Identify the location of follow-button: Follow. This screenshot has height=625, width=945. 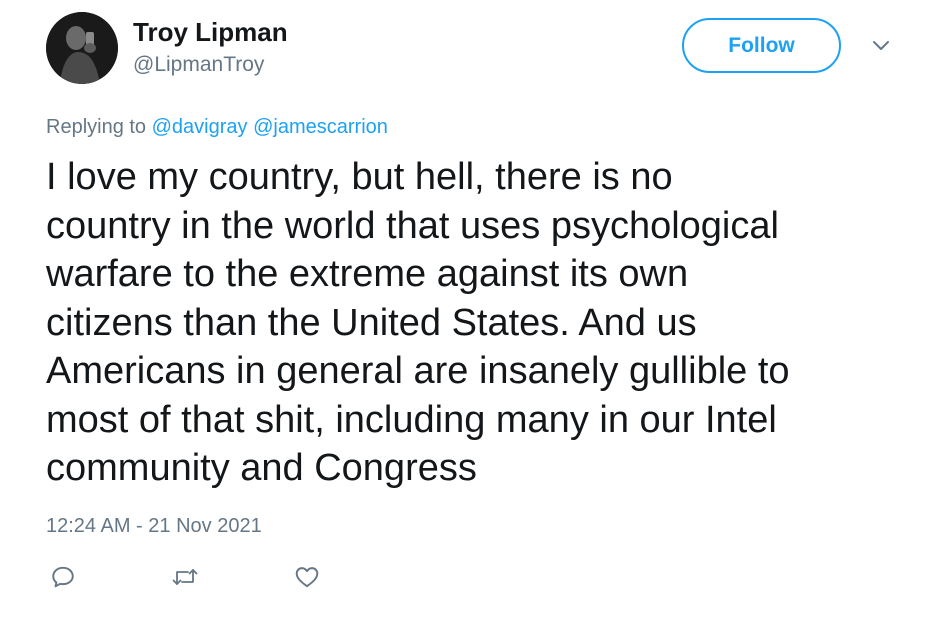
(761, 45).